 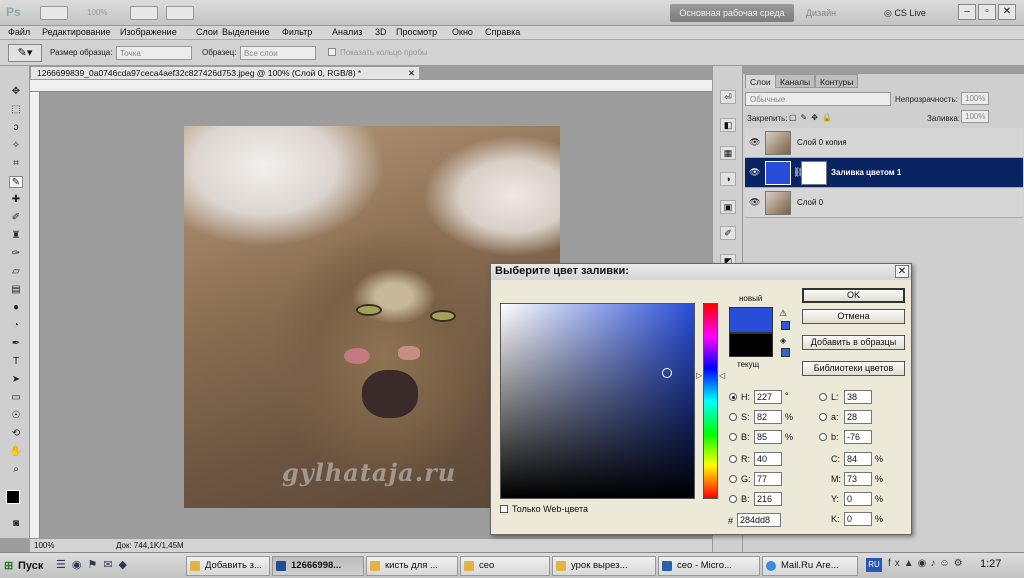 What do you see at coordinates (914, 13) in the screenshot?
I see `cs-live-button: ◎ CS Live` at bounding box center [914, 13].